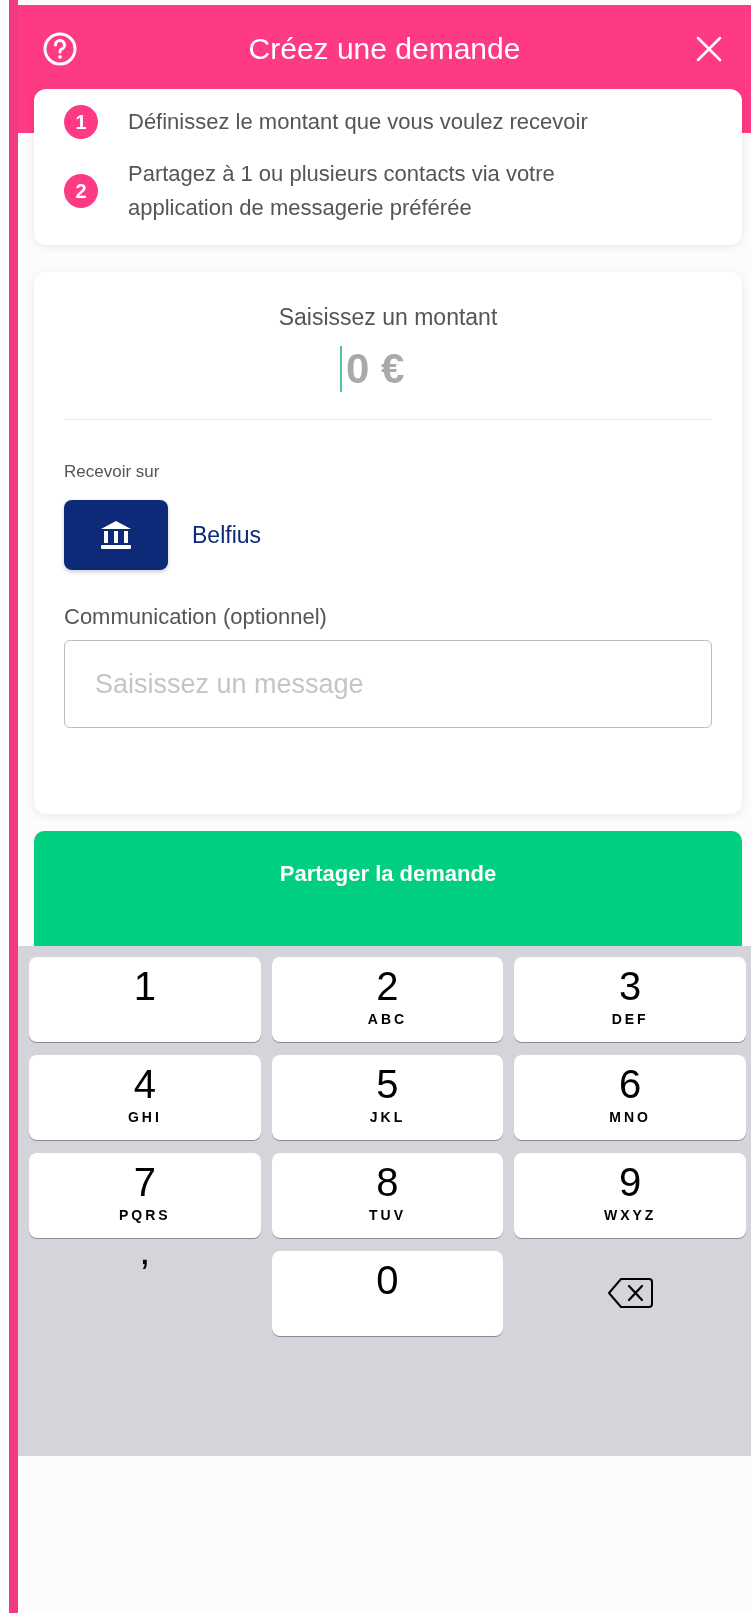 The width and height of the screenshot is (751, 1613). Describe the element at coordinates (60, 49) in the screenshot. I see `help-icon` at that location.